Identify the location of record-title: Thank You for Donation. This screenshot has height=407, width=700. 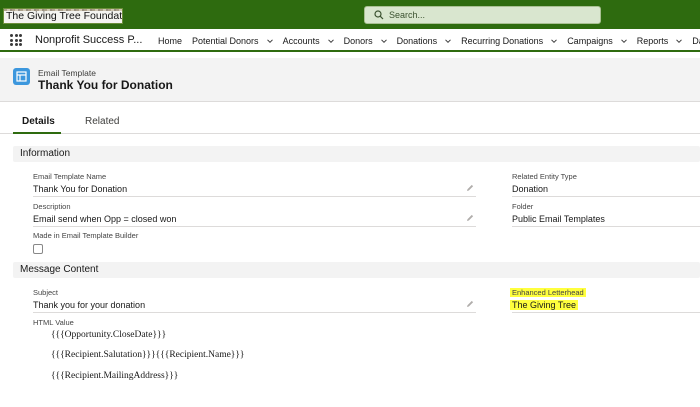
(105, 85).